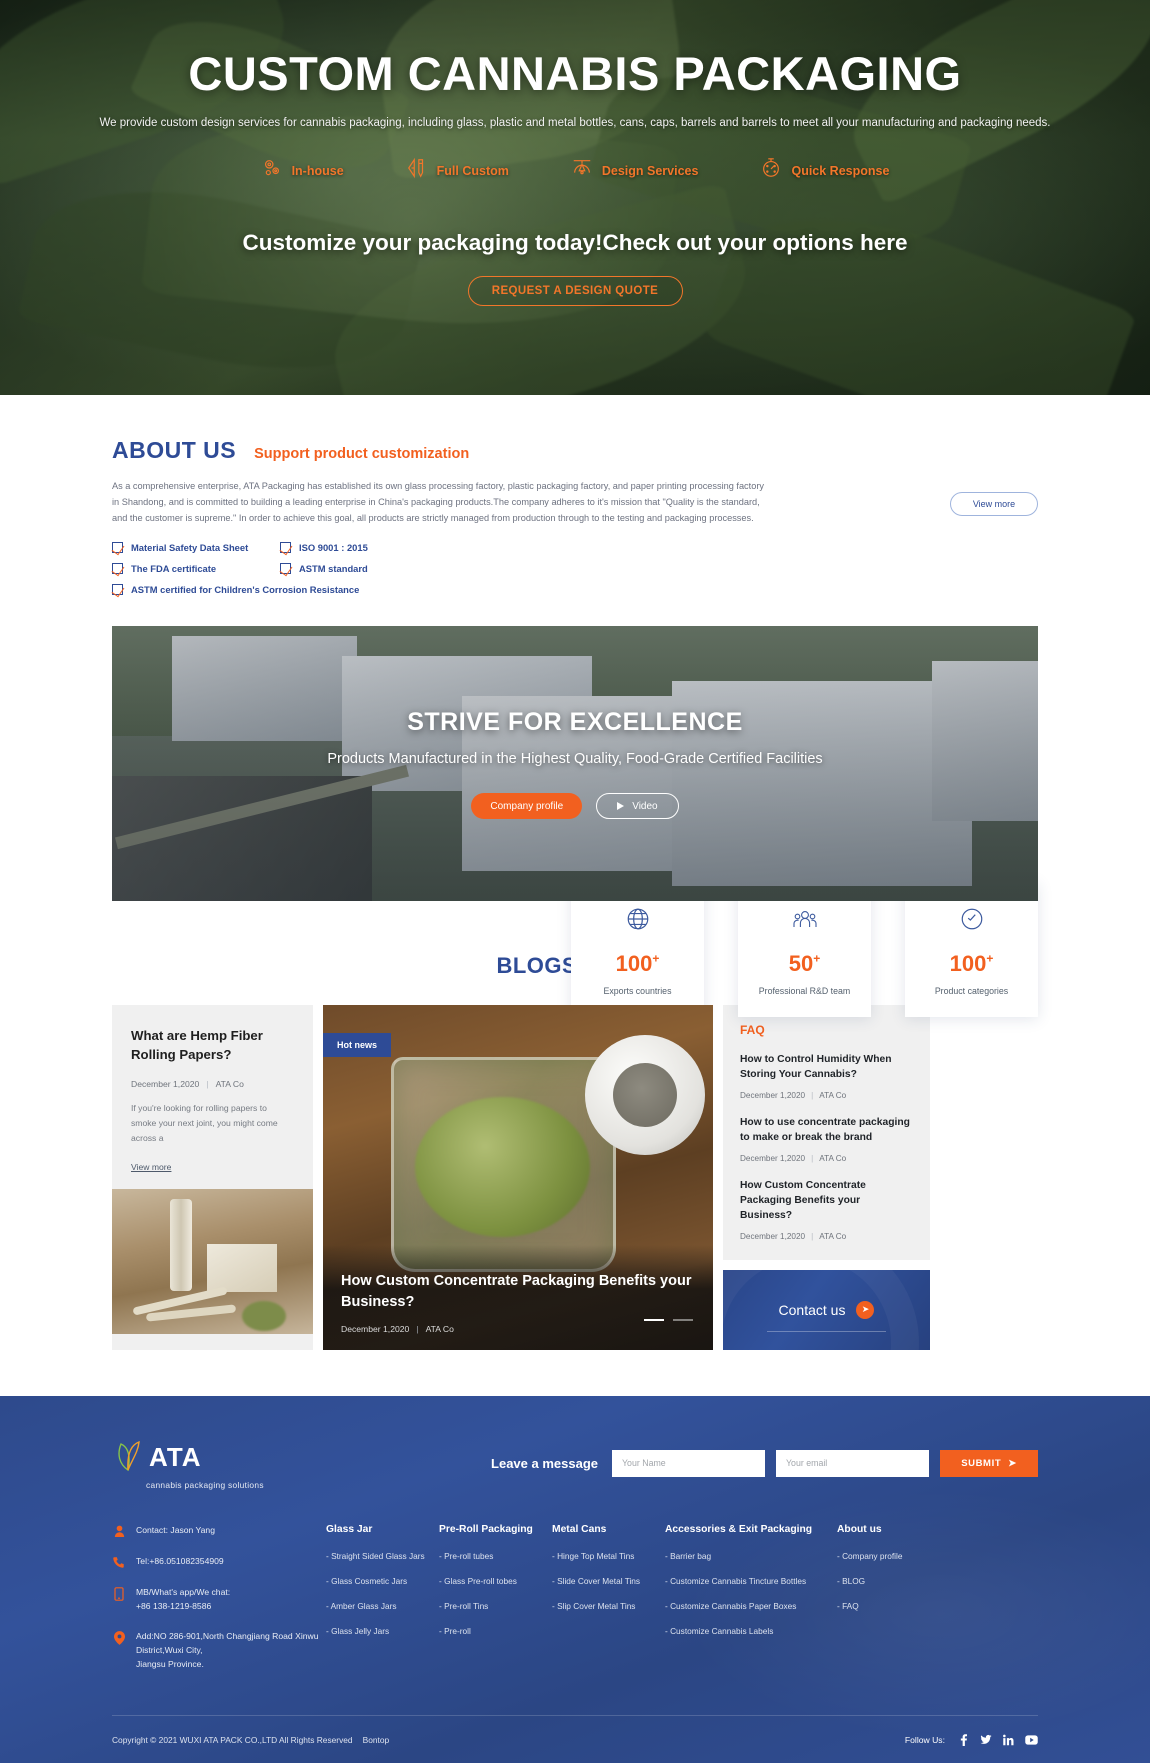 Image resolution: width=1150 pixels, height=1763 pixels. I want to click on email-input, so click(852, 1463).